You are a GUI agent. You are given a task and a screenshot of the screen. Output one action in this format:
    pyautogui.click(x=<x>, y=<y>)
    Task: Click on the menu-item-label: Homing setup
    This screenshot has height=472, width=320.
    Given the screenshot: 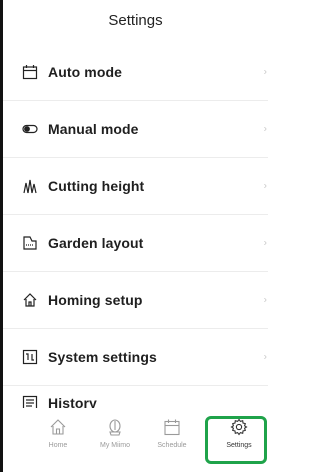 What is the action you would take?
    pyautogui.click(x=95, y=300)
    